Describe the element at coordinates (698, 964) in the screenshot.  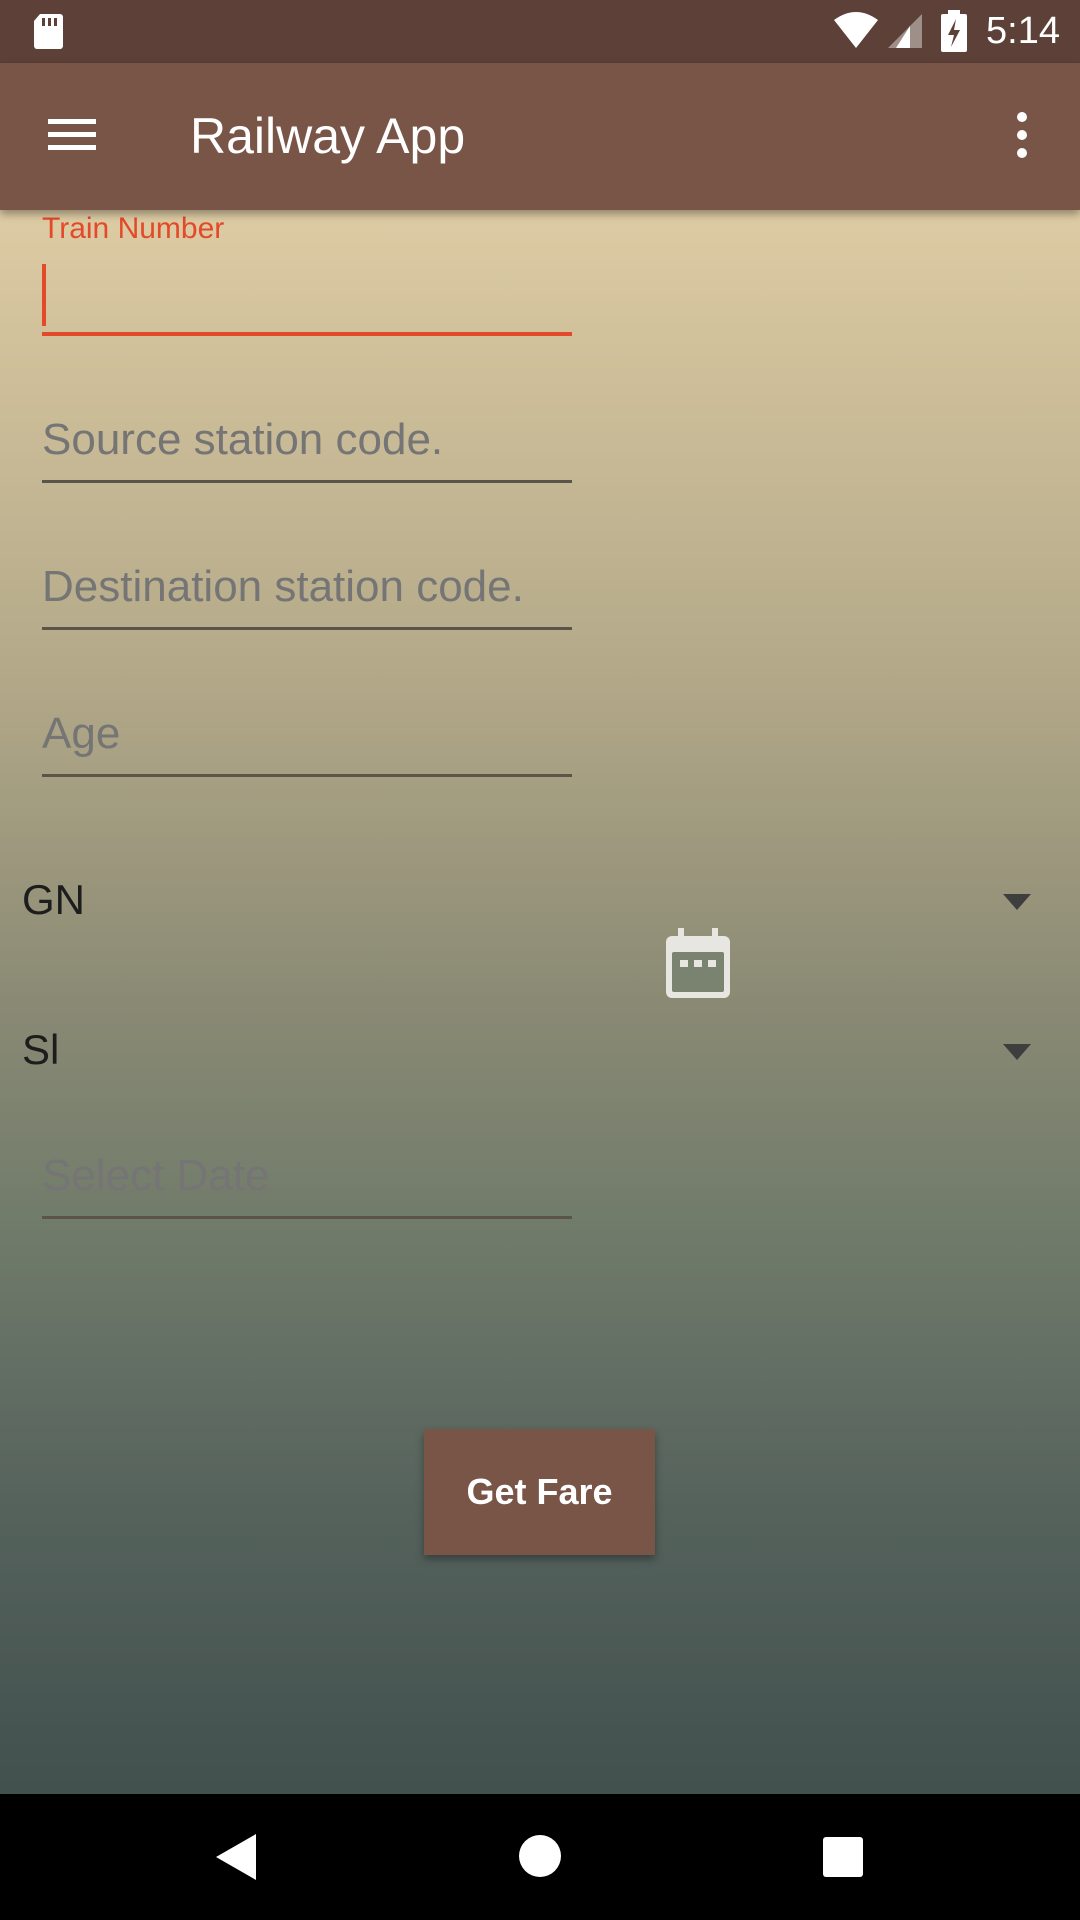
I see `calendar-icon` at that location.